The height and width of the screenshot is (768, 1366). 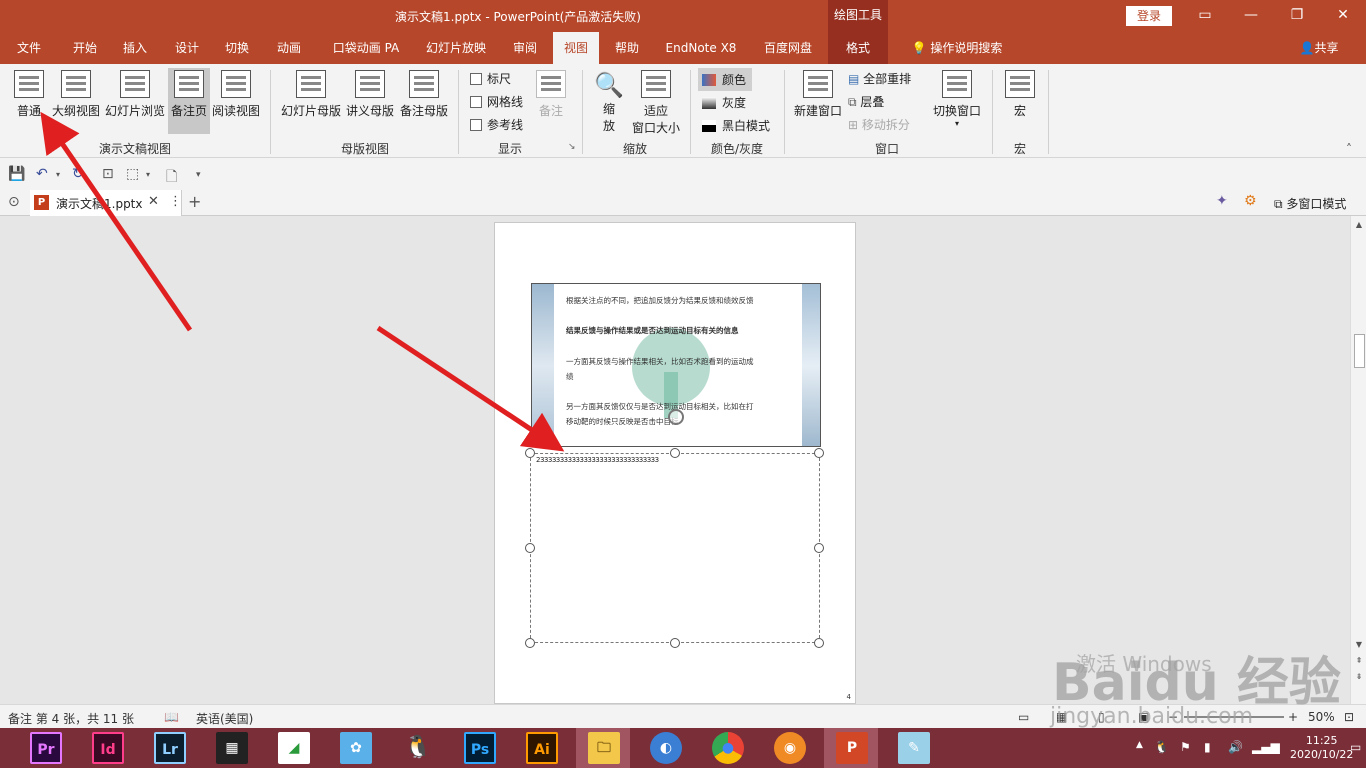 What do you see at coordinates (1310, 203) in the screenshot?
I see `multi-window-button: ⧉ 多窗口模式` at bounding box center [1310, 203].